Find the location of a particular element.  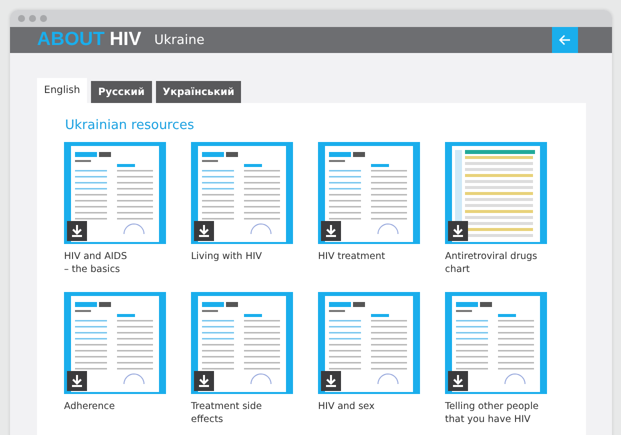

language-tab: Український is located at coordinates (199, 92).